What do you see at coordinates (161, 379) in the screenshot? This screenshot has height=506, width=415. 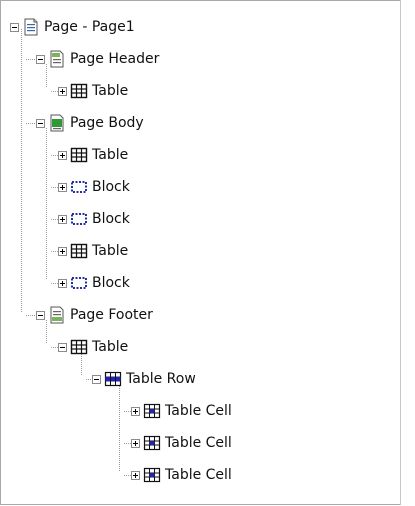 I see `node-label: Table Row` at bounding box center [161, 379].